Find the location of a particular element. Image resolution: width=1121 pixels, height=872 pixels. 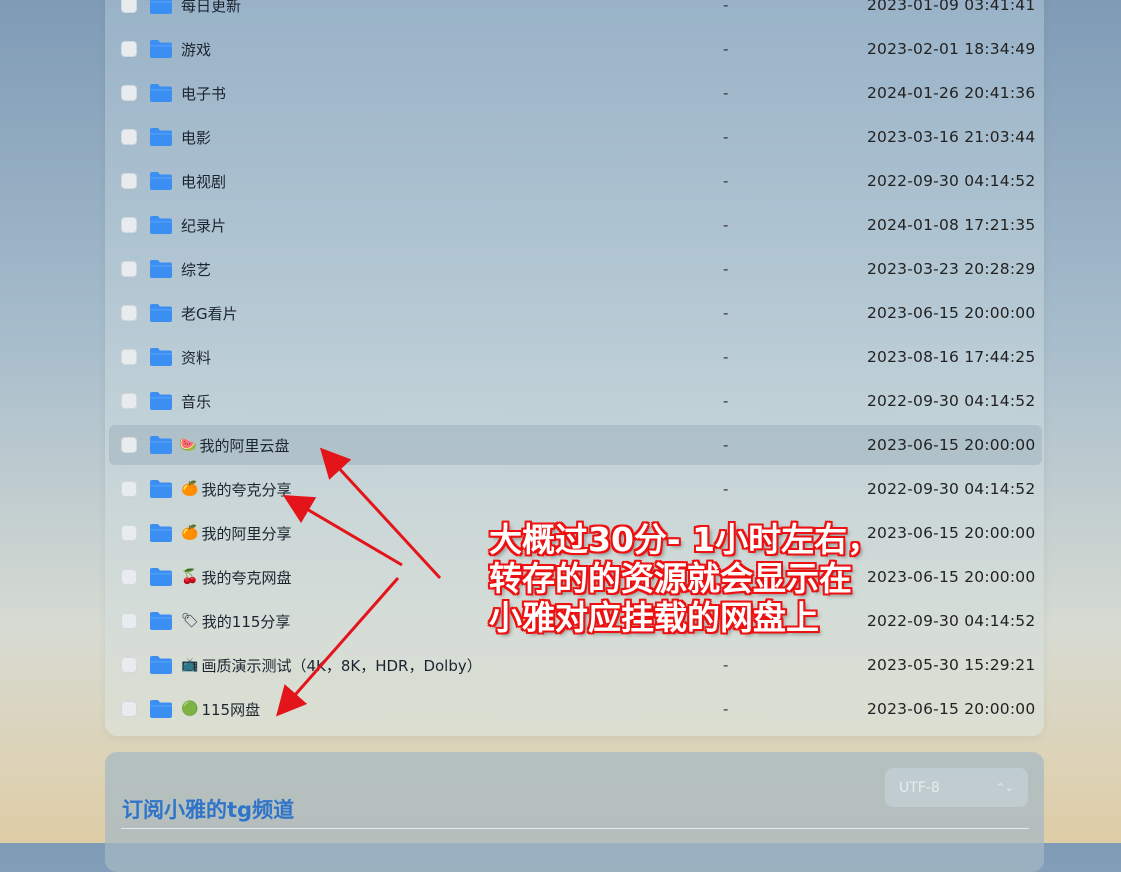

file-name-text: 电视剧 is located at coordinates (204, 181).